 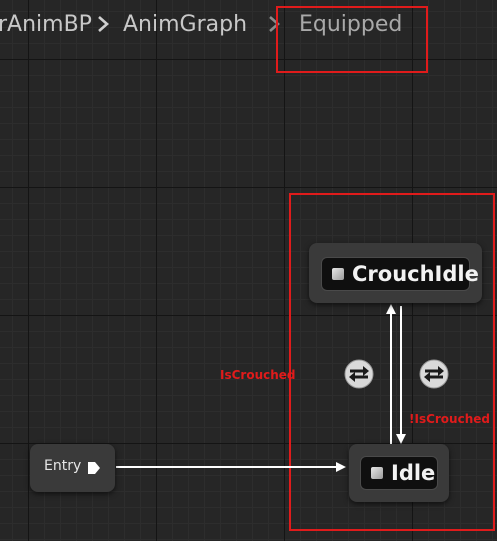 What do you see at coordinates (258, 375) in the screenshot?
I see `transition-rule-label-is-crouched: IsCrouched` at bounding box center [258, 375].